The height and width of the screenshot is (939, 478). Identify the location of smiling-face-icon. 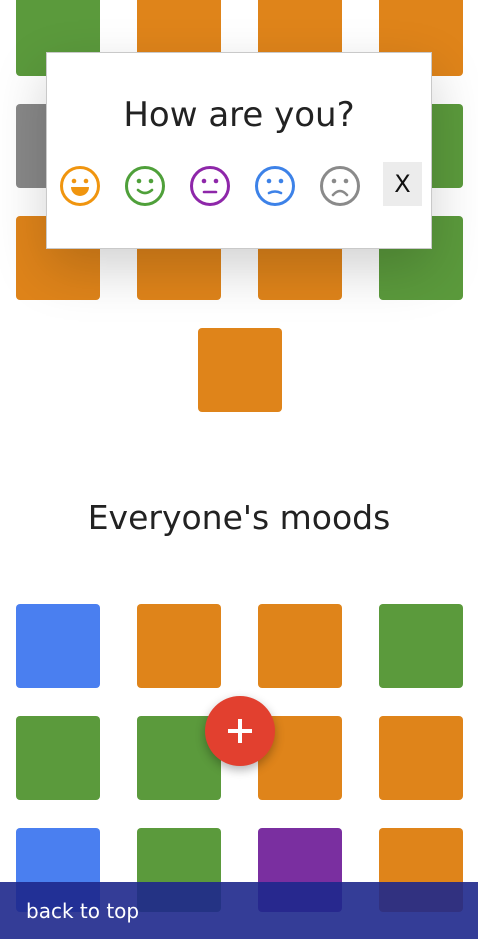
(145, 186).